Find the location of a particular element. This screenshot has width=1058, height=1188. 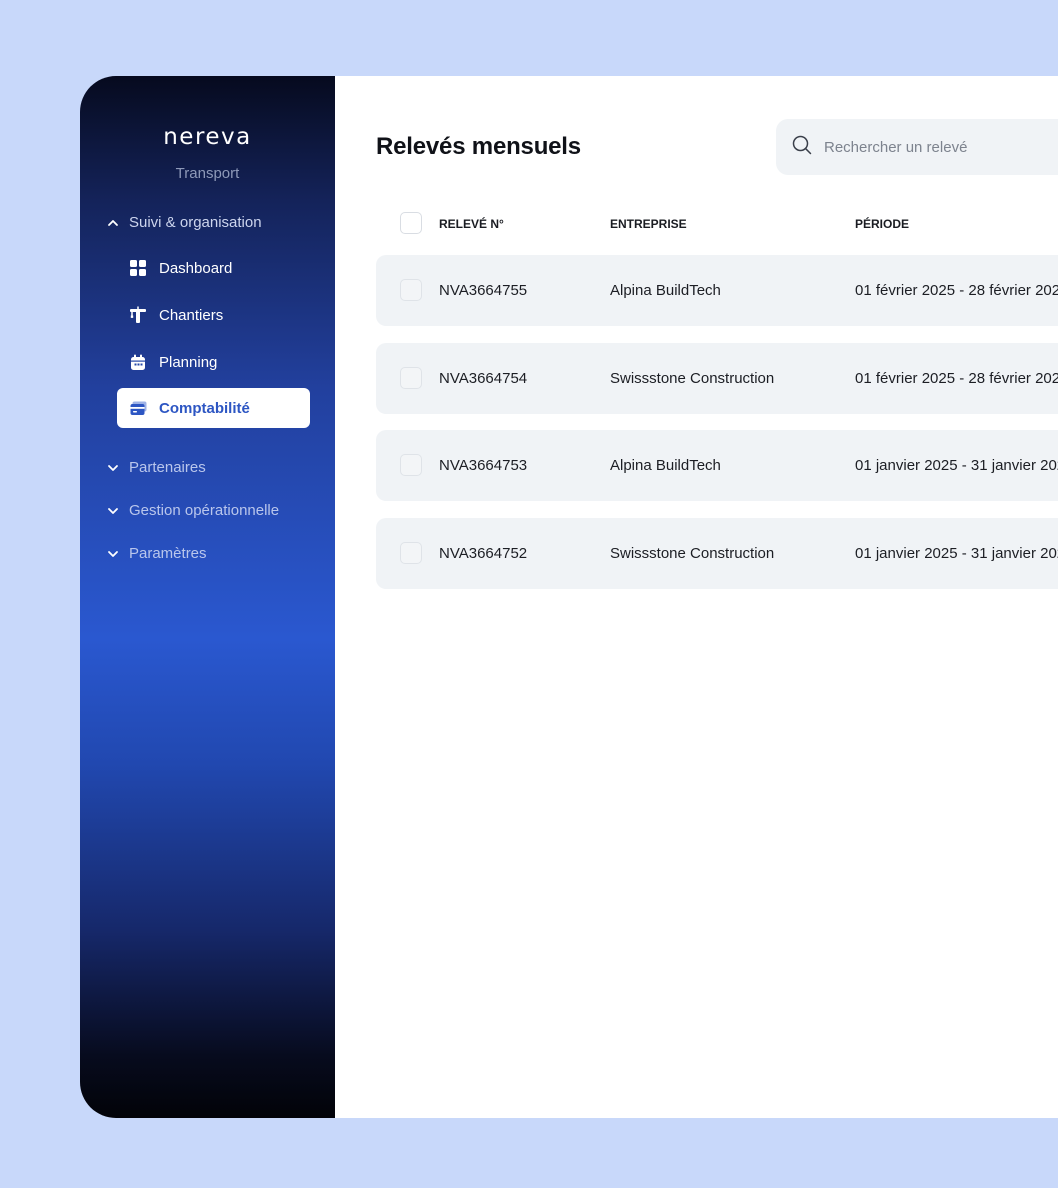

sidebar-item-label: Planning is located at coordinates (188, 362).